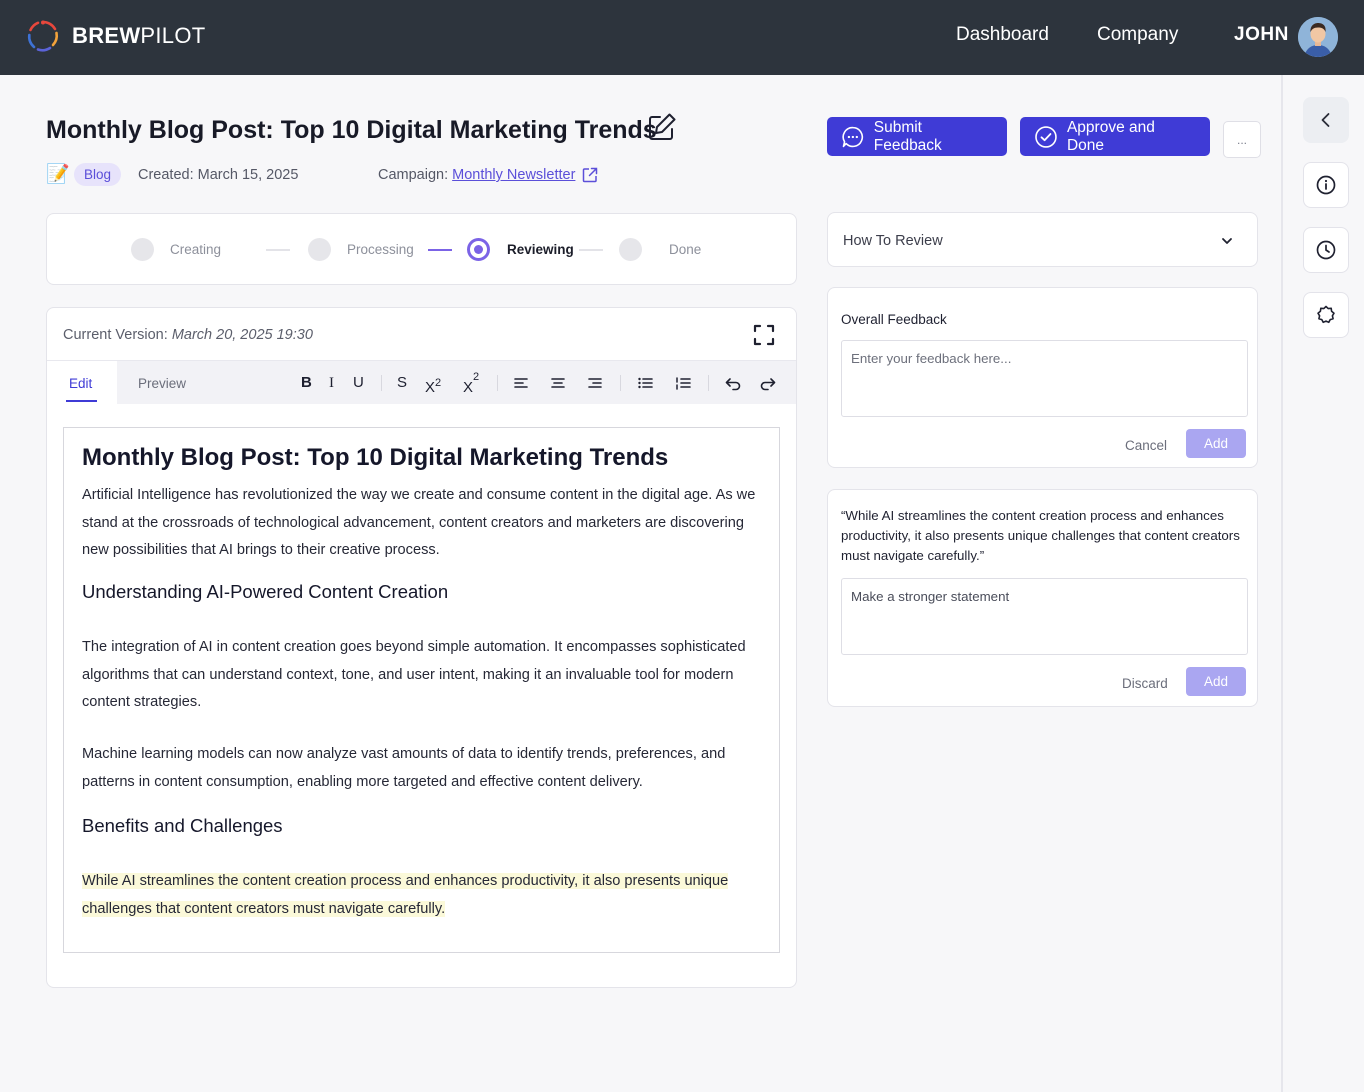  I want to click on campaign-info: Campaign: Monthly Newsletter, so click(488, 175).